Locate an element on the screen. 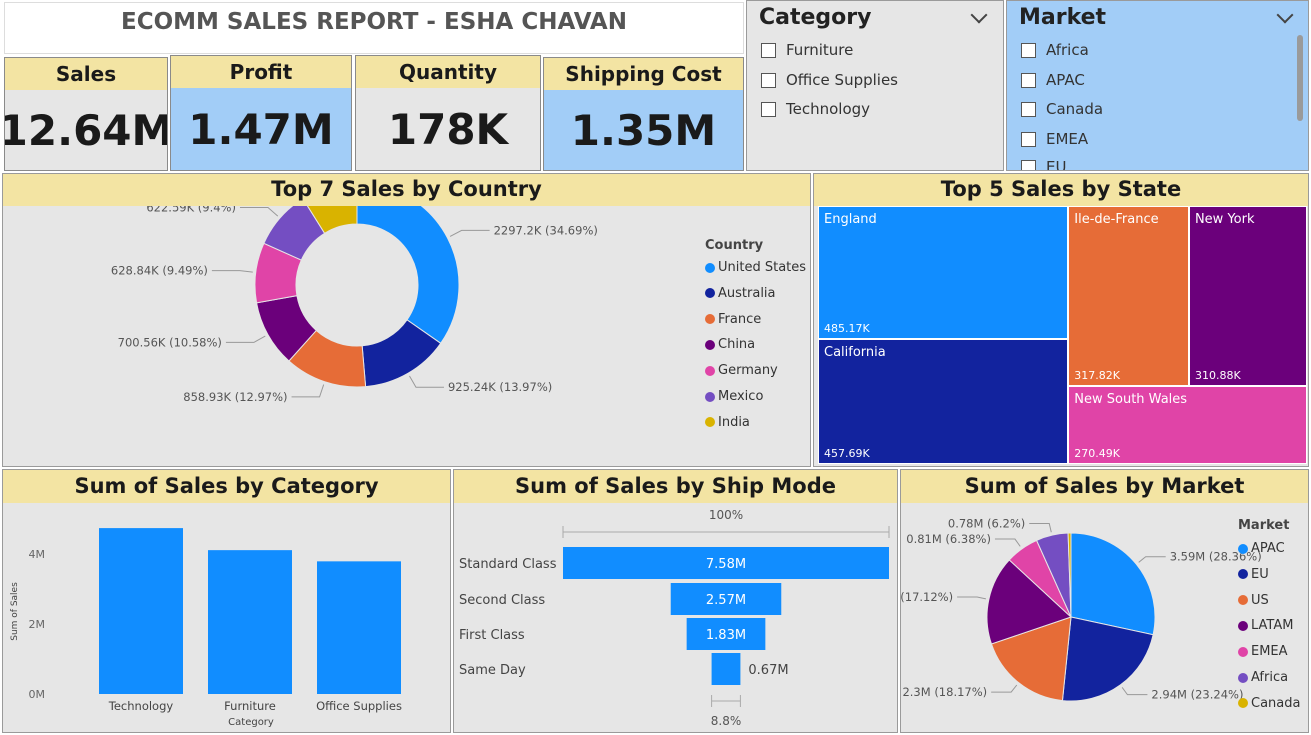  legend-item: US is located at coordinates (1253, 600).